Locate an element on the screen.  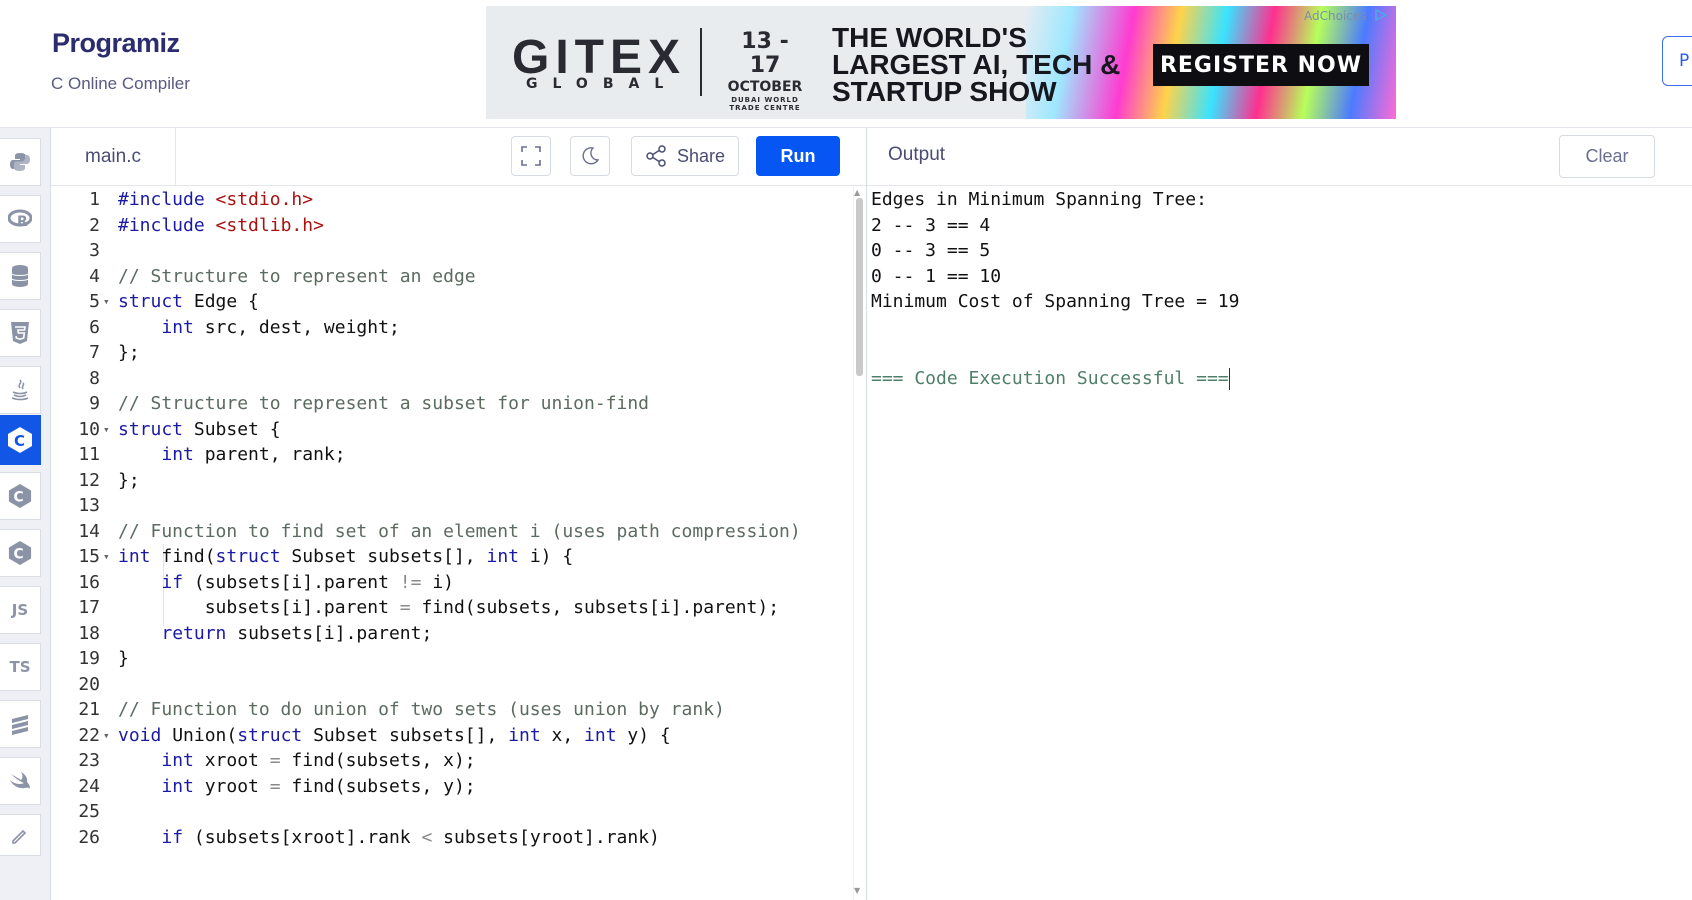
line-number: 11 is located at coordinates (89, 454).